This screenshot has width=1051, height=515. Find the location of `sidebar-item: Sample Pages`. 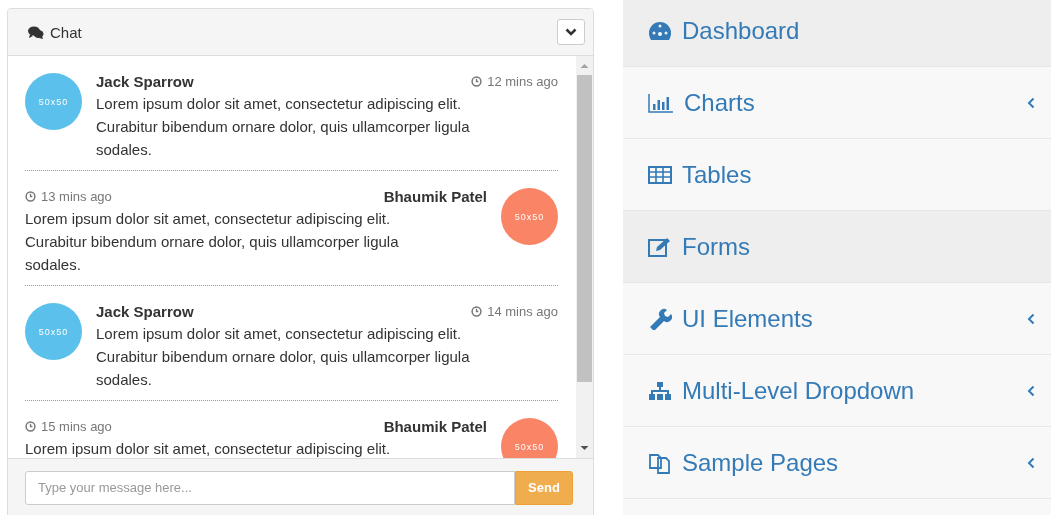

sidebar-item: Sample Pages is located at coordinates (837, 463).